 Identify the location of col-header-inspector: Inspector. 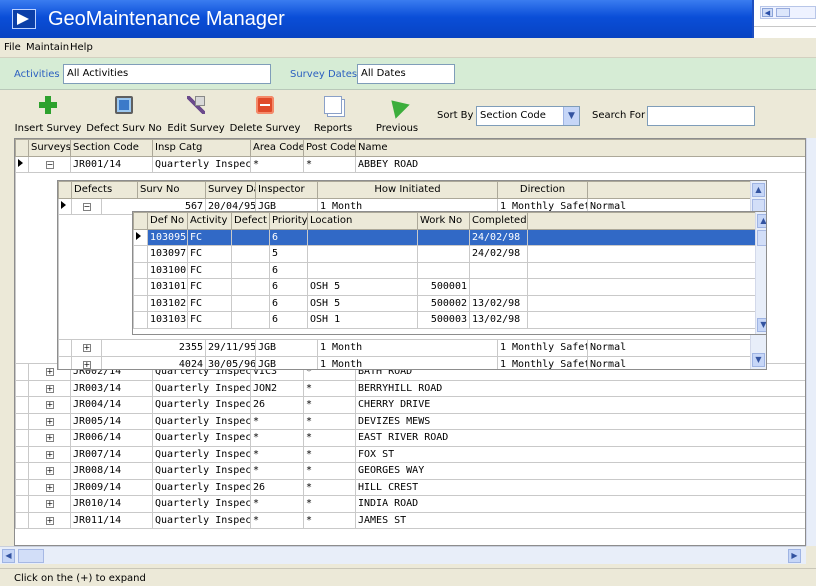
(286, 190).